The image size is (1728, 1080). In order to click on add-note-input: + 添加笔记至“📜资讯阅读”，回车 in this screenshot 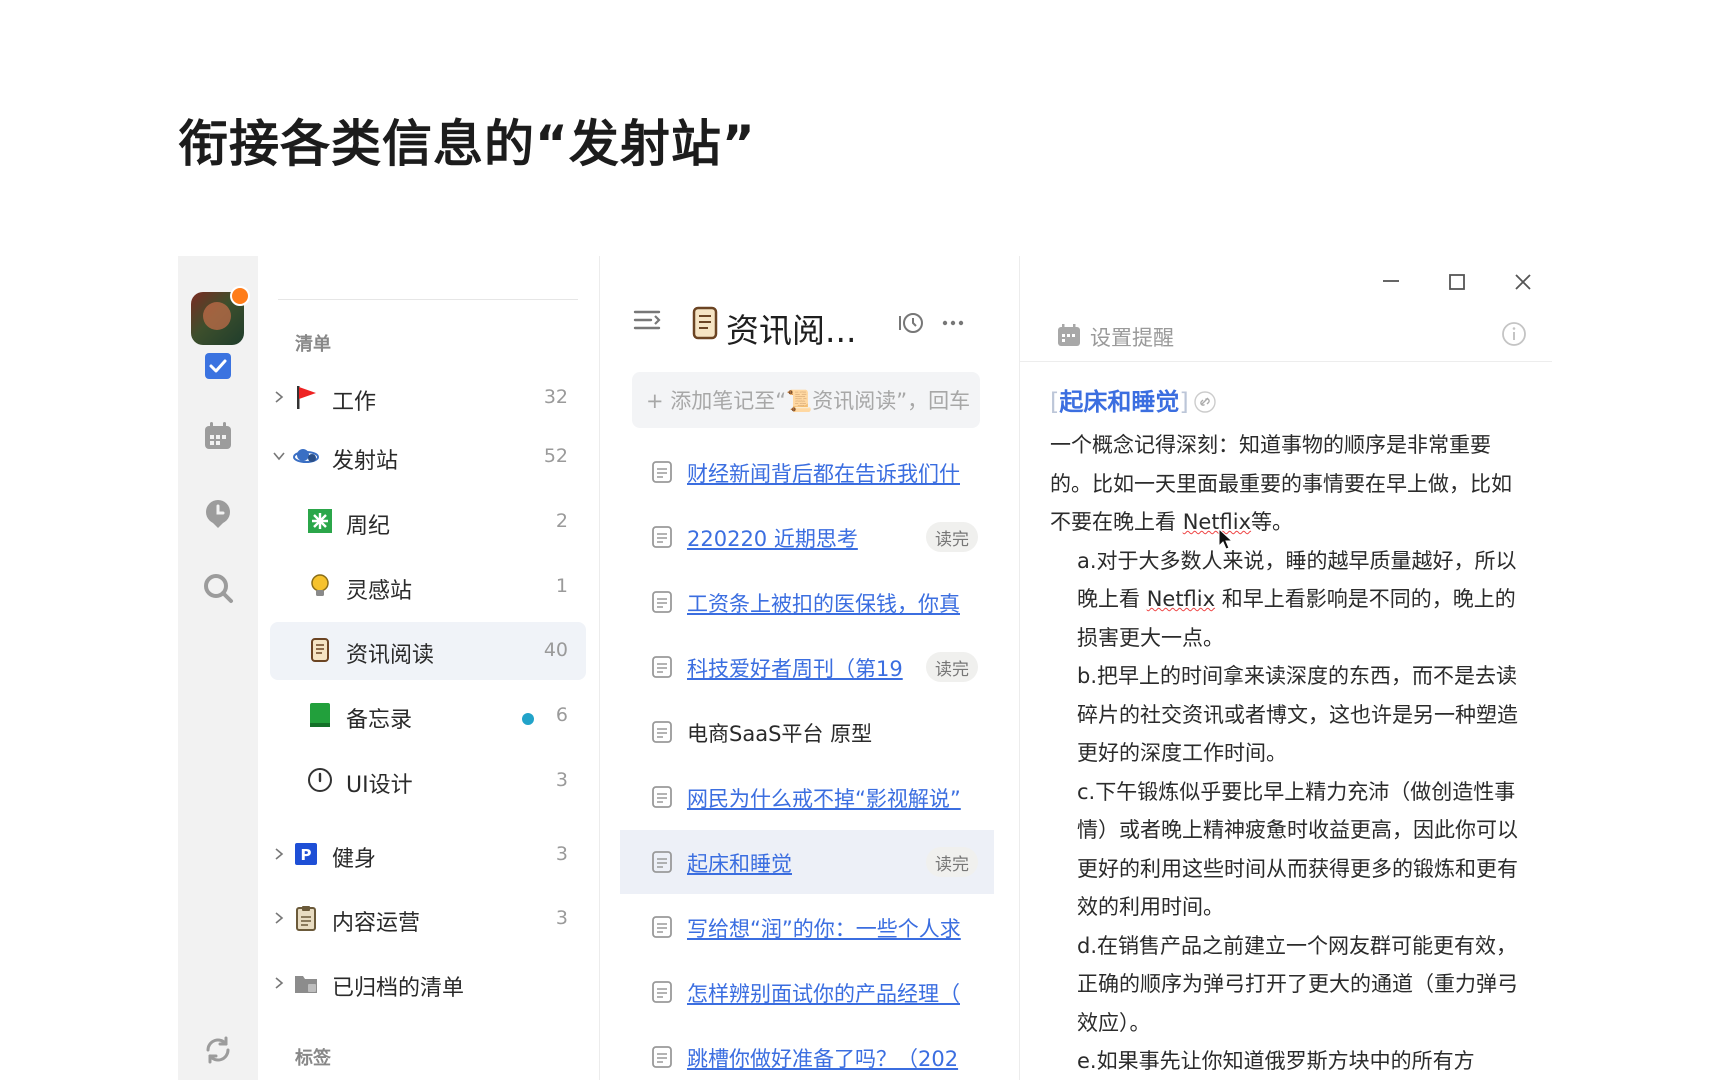, I will do `click(806, 400)`.